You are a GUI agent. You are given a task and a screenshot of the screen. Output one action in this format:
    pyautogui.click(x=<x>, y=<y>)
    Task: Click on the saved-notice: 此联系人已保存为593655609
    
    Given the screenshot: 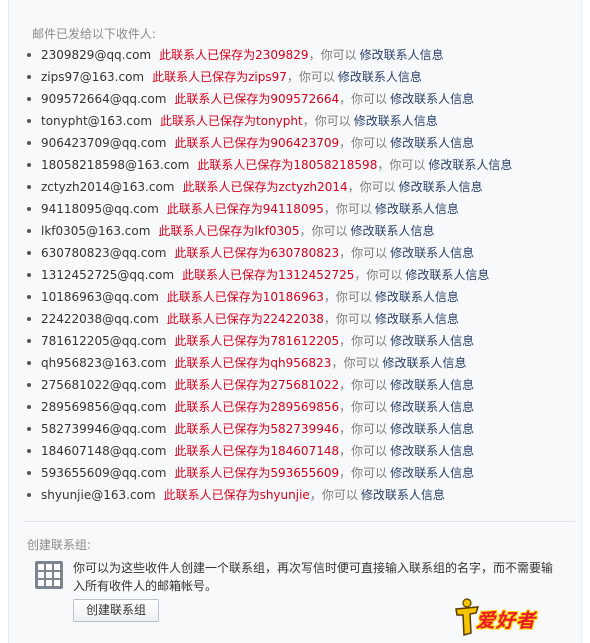 What is the action you would take?
    pyautogui.click(x=257, y=473)
    